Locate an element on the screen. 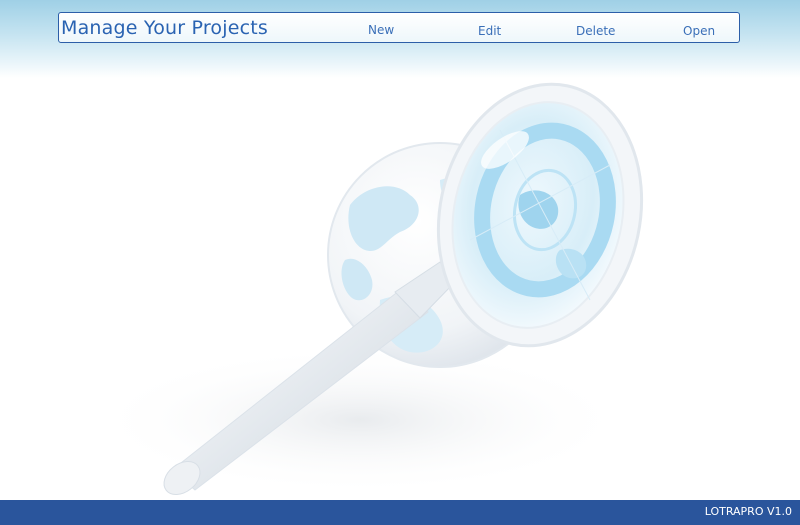  open-button: Open is located at coordinates (699, 31).